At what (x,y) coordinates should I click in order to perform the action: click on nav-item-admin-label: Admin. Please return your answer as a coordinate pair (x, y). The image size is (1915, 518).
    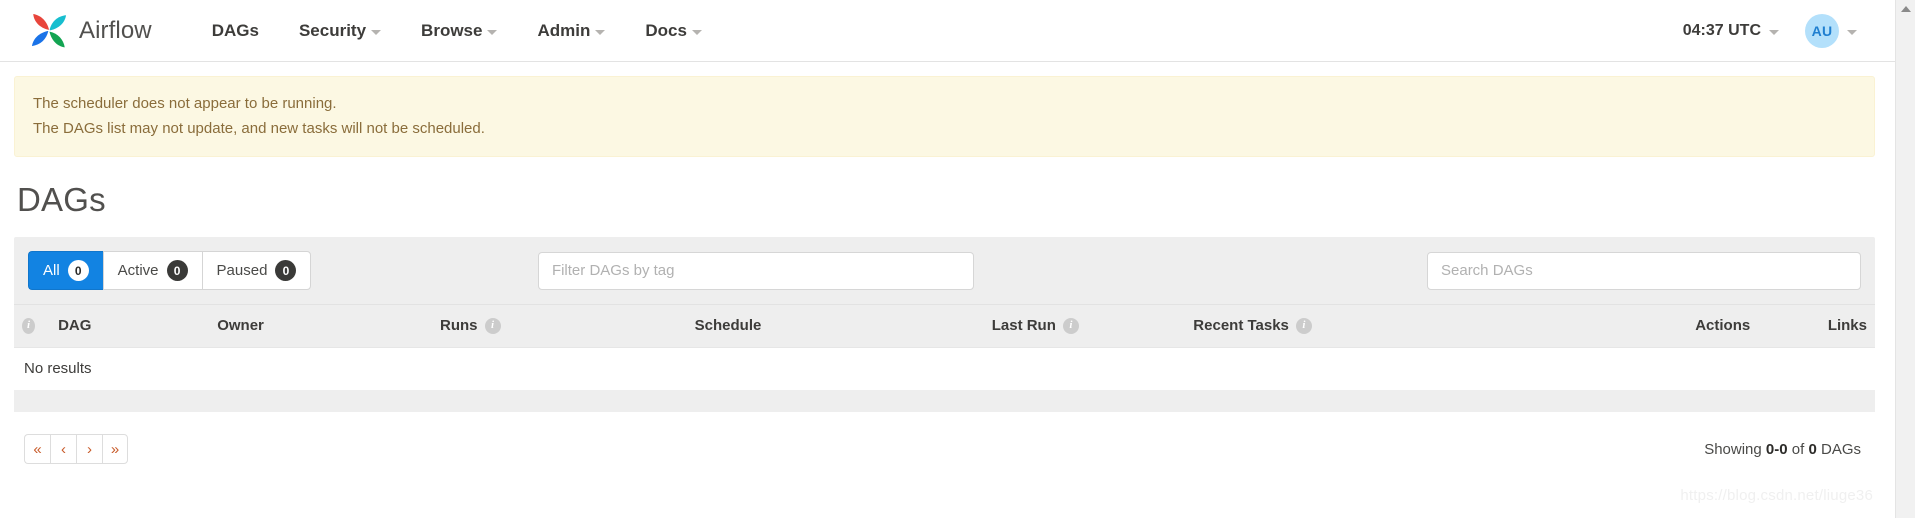
    Looking at the image, I should click on (564, 30).